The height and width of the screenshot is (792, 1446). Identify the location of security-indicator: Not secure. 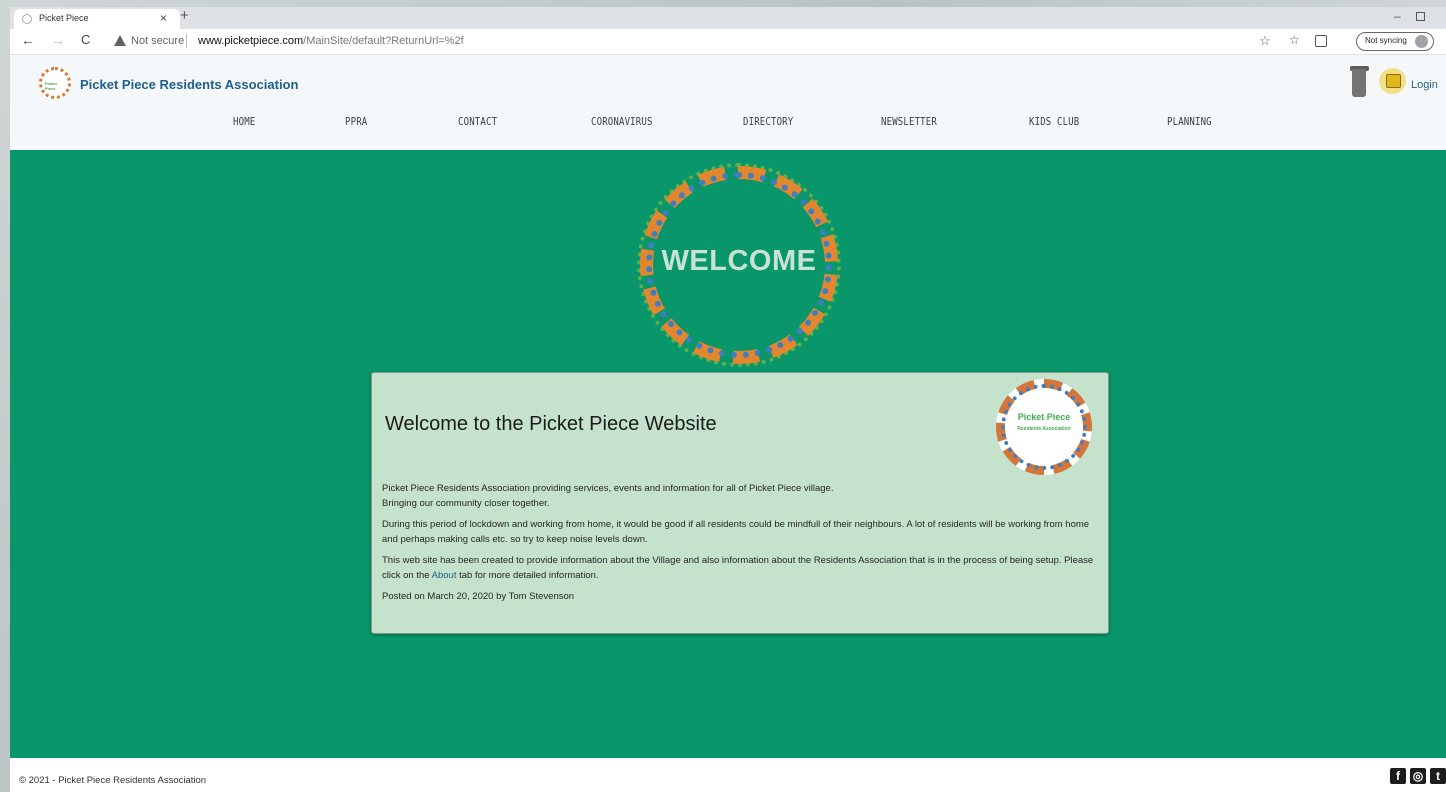
(157, 41).